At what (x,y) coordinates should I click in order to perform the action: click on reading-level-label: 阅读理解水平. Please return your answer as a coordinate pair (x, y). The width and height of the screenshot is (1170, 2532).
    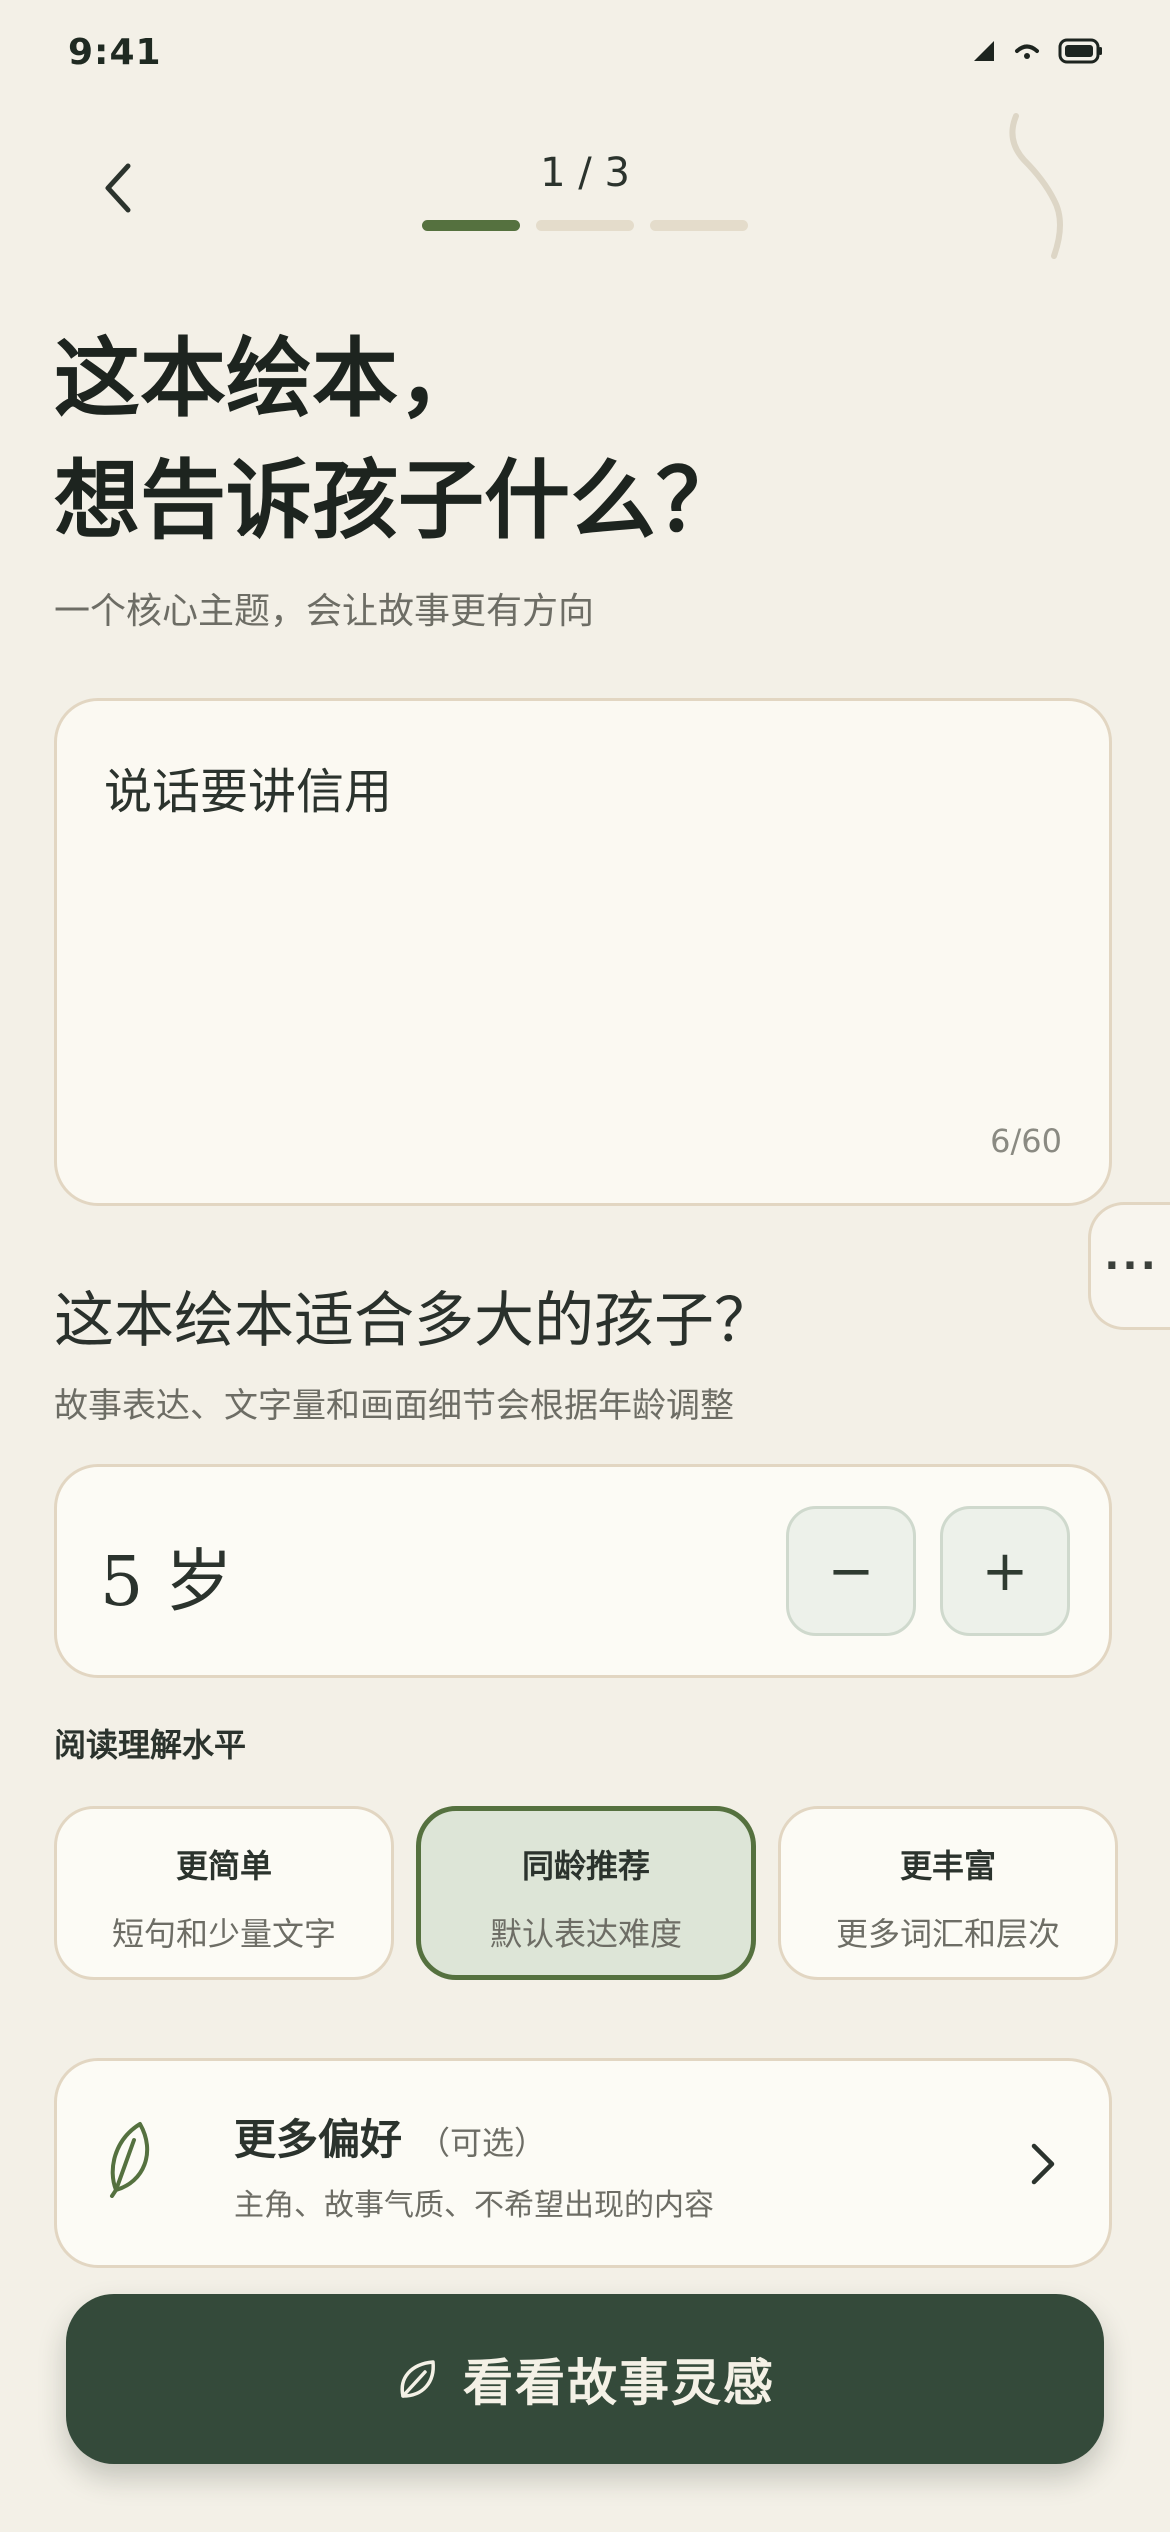
    Looking at the image, I should click on (150, 1745).